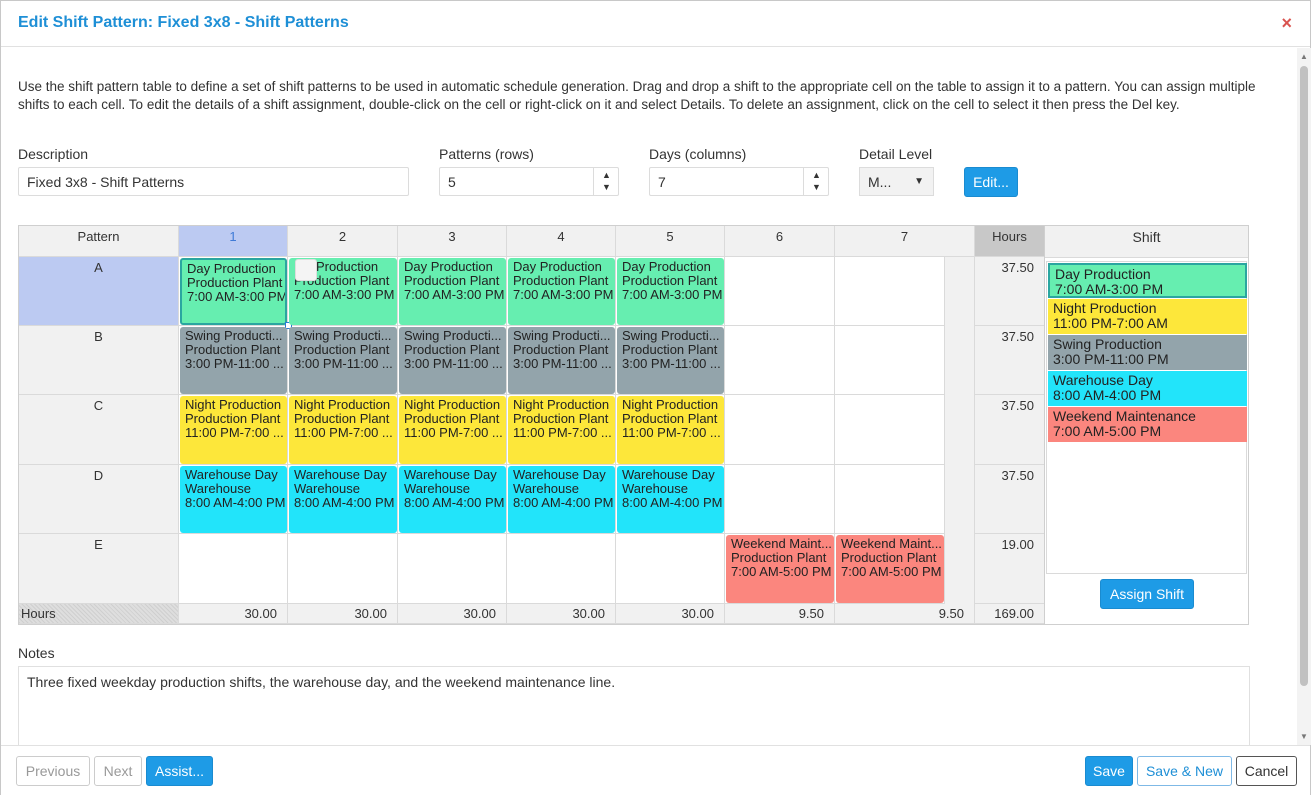 The height and width of the screenshot is (795, 1311). What do you see at coordinates (1304, 736) in the screenshot?
I see `scroll-down-icon: ▼` at bounding box center [1304, 736].